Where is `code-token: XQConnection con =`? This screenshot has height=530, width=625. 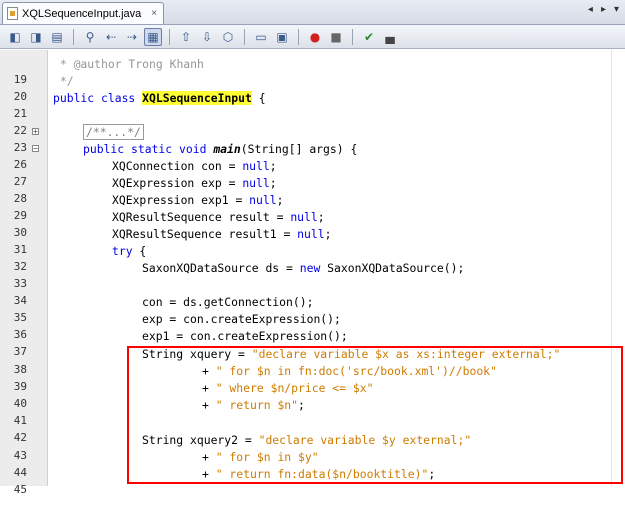
code-token: XQConnection con = is located at coordinates (177, 166).